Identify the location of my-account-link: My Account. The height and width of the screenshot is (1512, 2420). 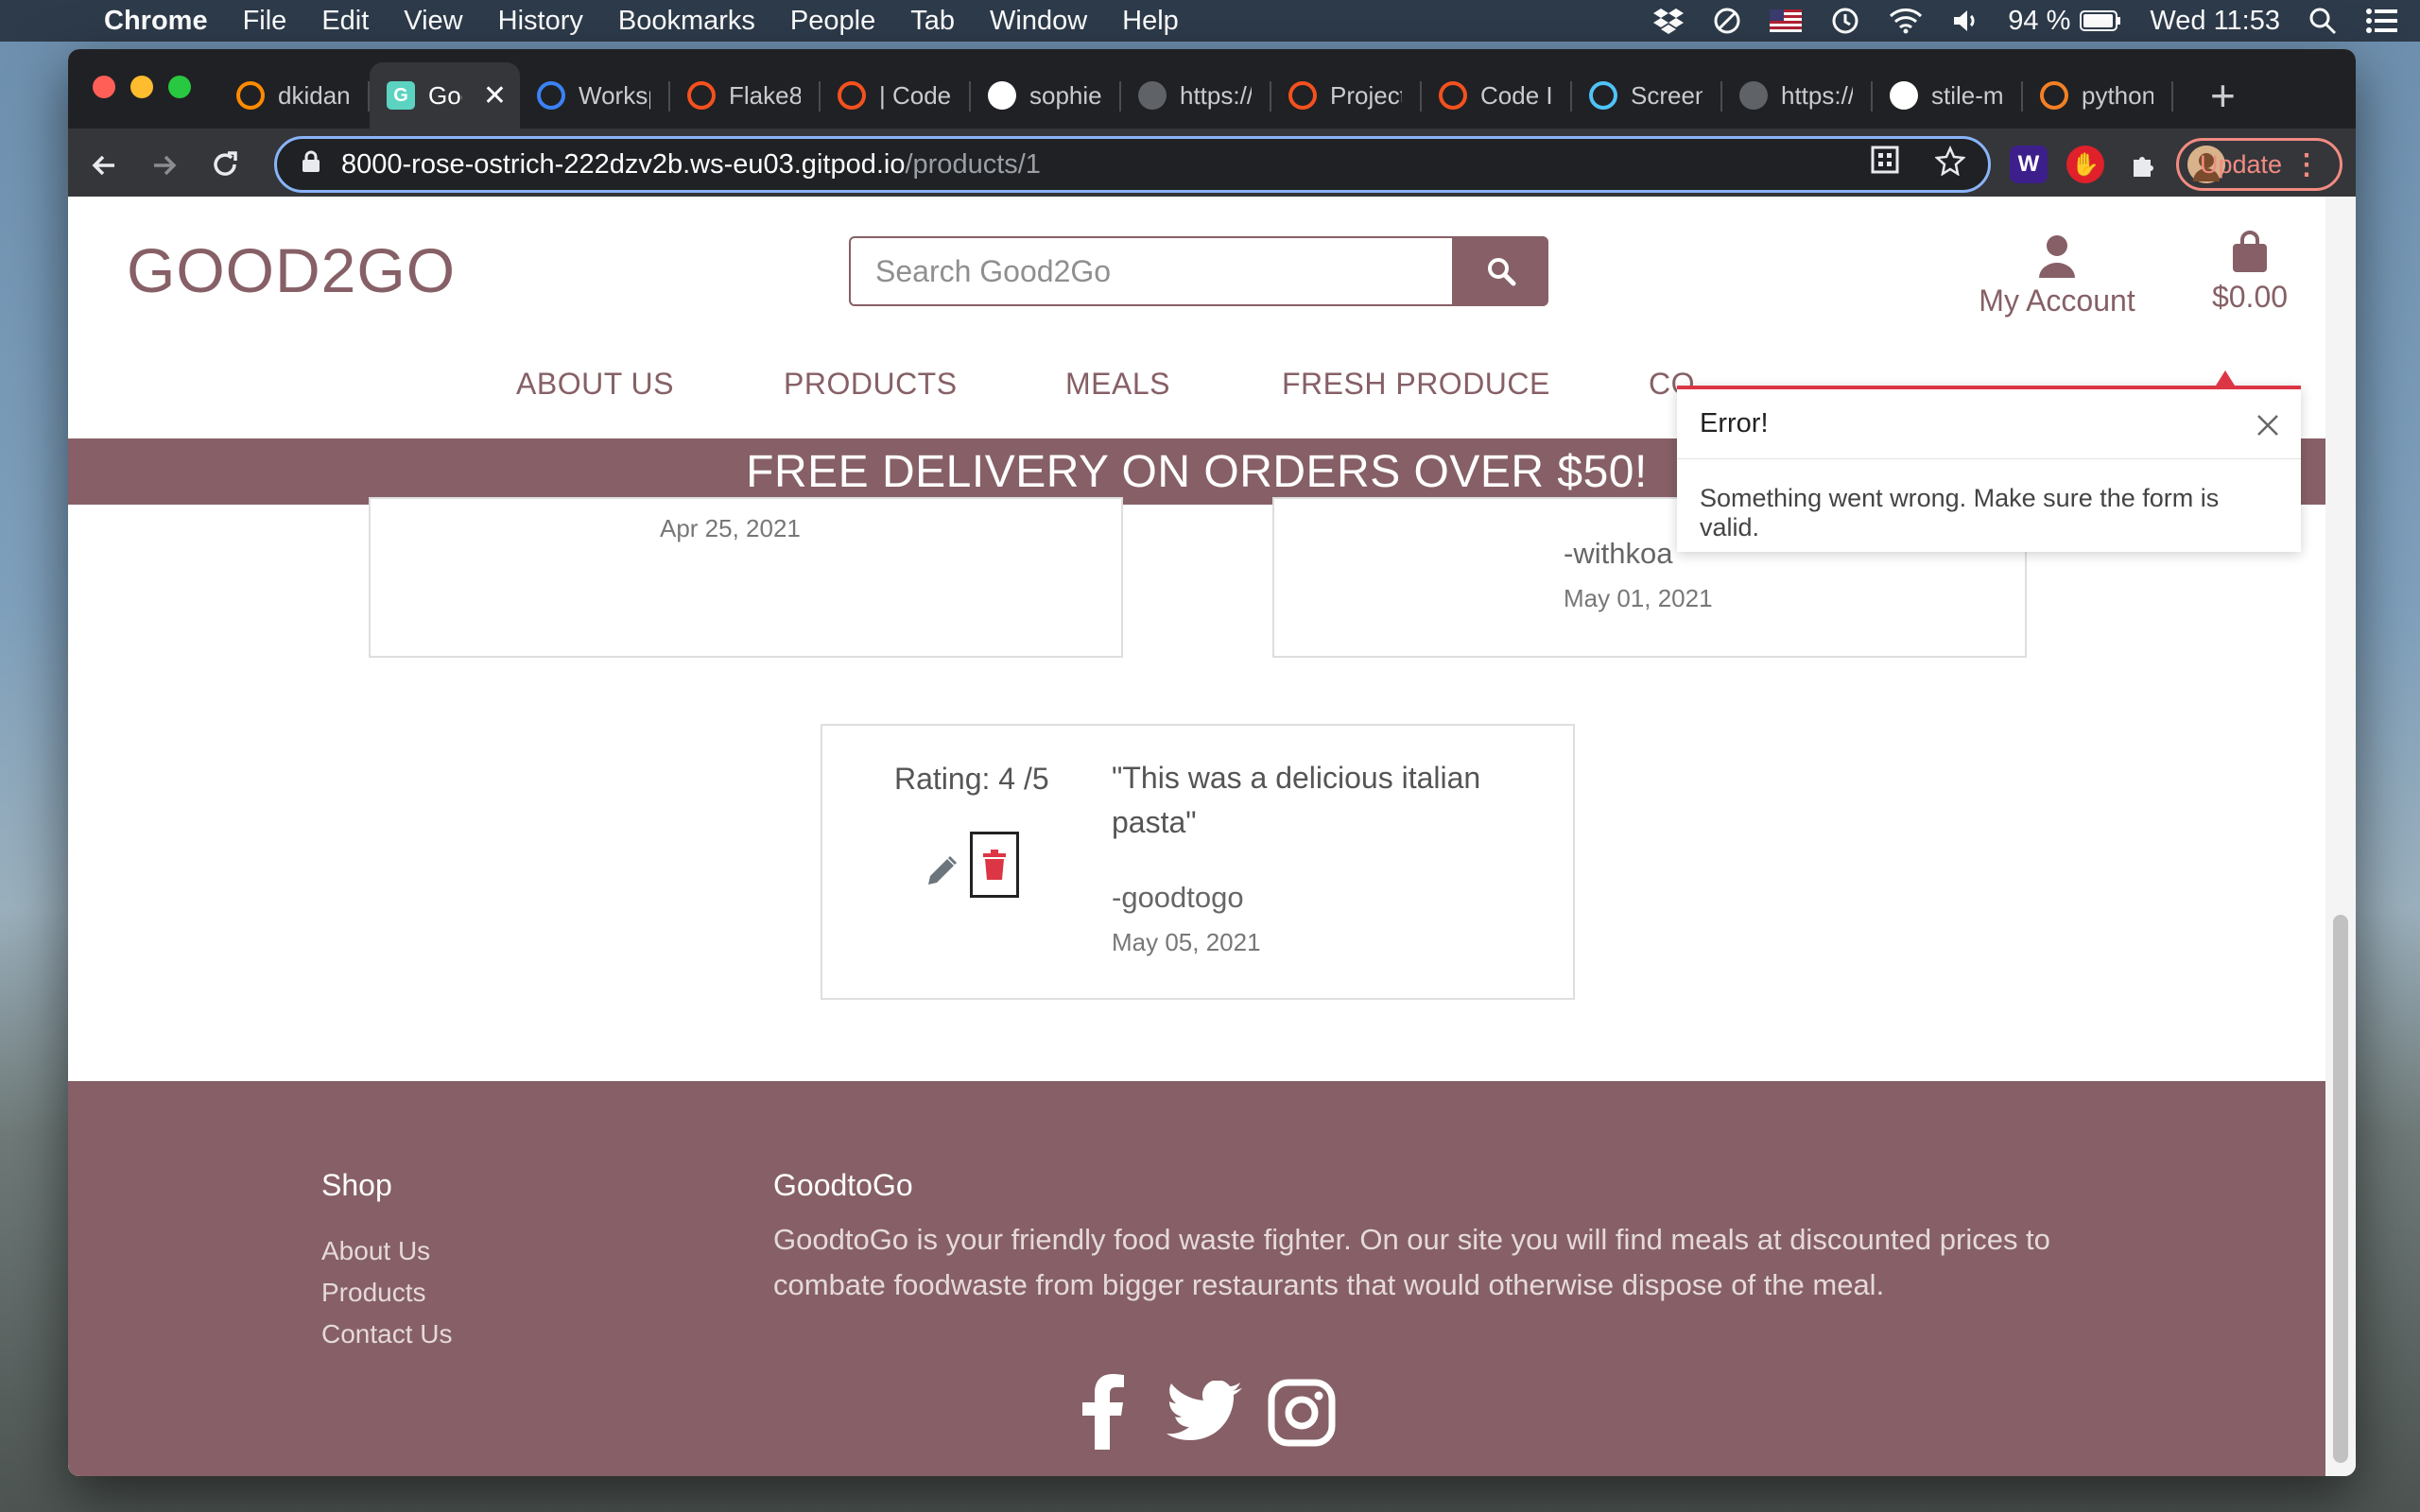
(2057, 276).